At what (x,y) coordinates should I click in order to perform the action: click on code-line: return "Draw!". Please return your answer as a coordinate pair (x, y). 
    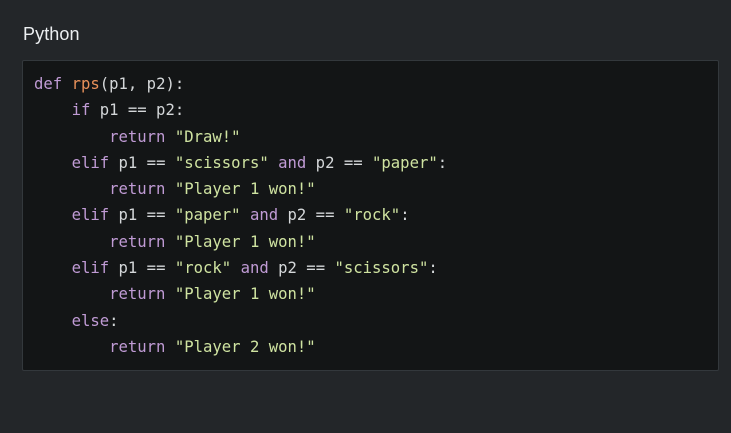
    Looking at the image, I should click on (240, 137).